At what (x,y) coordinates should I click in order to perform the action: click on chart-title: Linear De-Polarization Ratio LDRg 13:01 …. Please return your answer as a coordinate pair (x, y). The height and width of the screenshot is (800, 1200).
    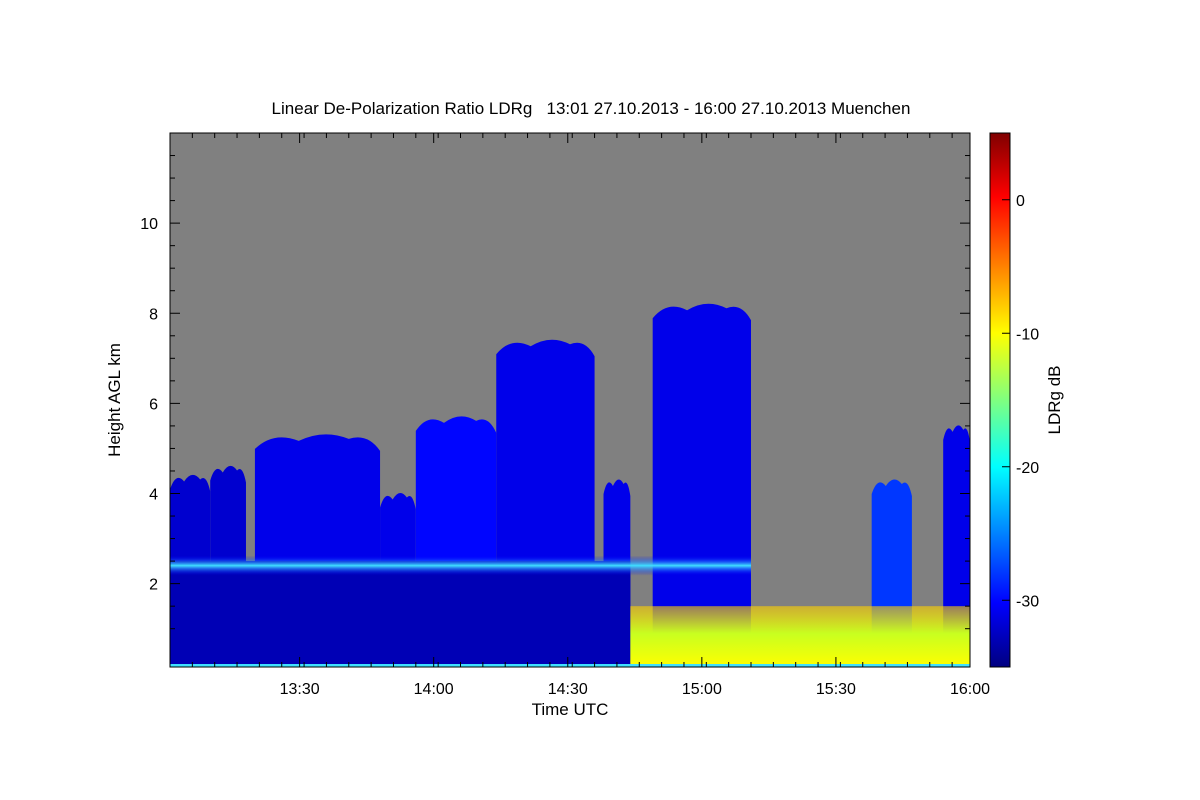
    Looking at the image, I should click on (591, 108).